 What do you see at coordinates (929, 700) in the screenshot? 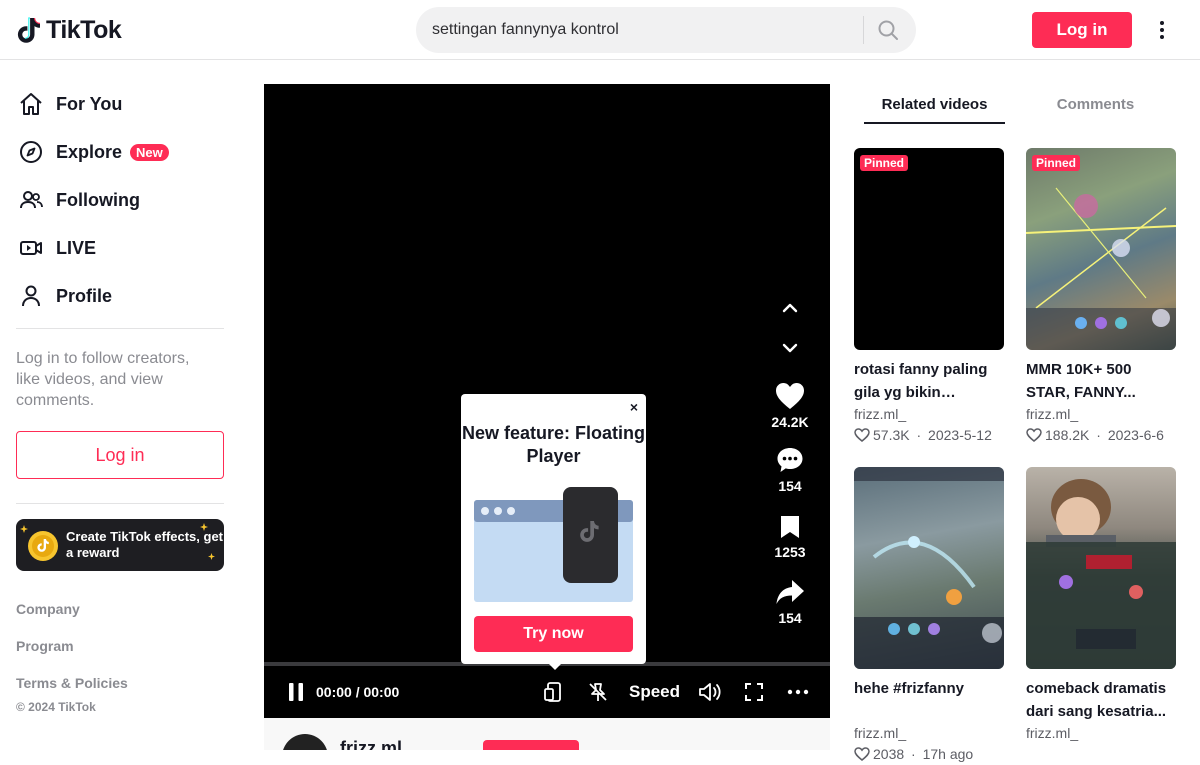
I see `video-title: hehe #frizfanny` at bounding box center [929, 700].